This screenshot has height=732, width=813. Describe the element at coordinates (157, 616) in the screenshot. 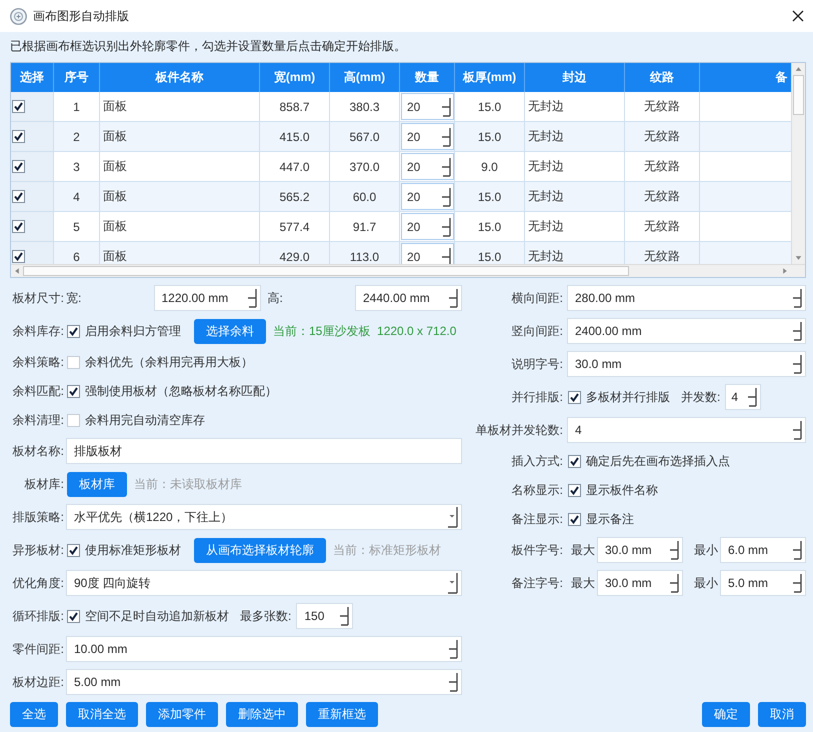

I see `checkbox-label: 空间不足时自动追加新板材` at that location.